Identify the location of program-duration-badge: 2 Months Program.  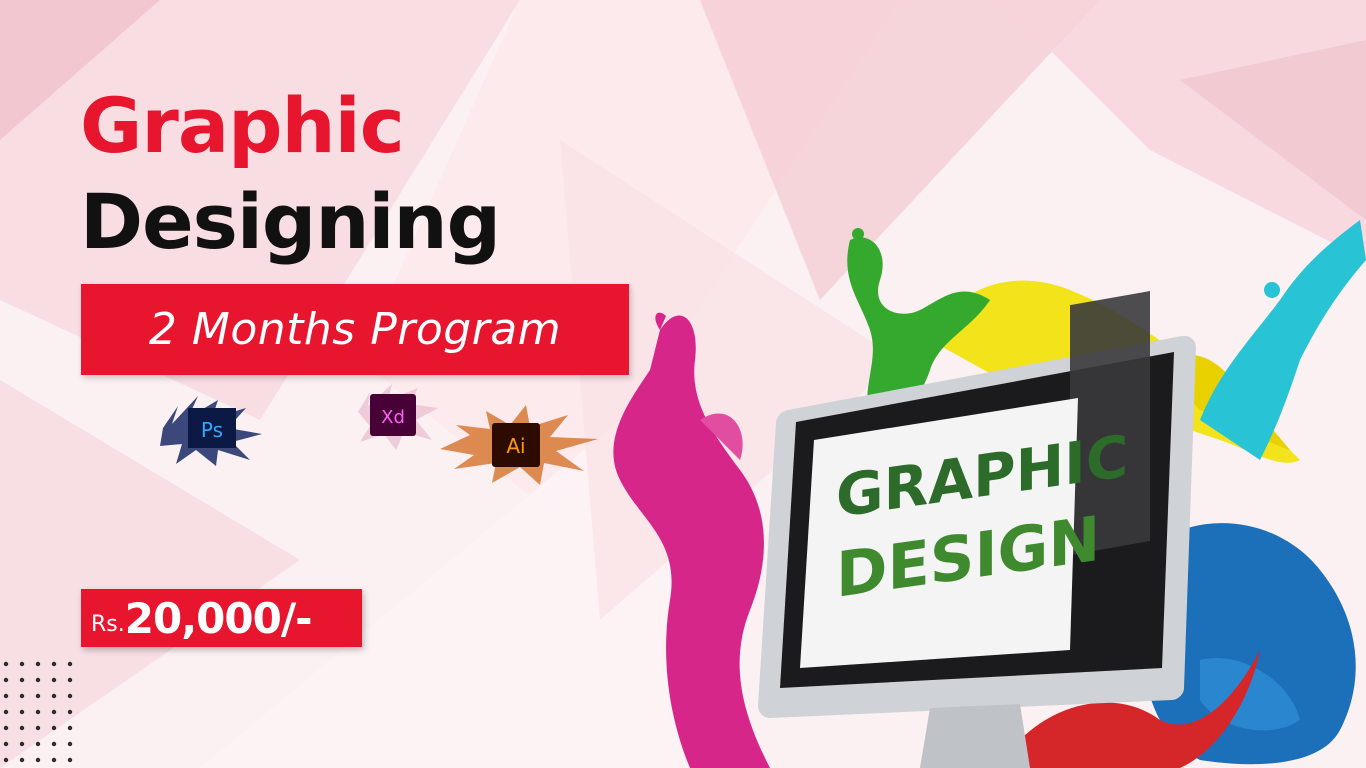
(355, 329).